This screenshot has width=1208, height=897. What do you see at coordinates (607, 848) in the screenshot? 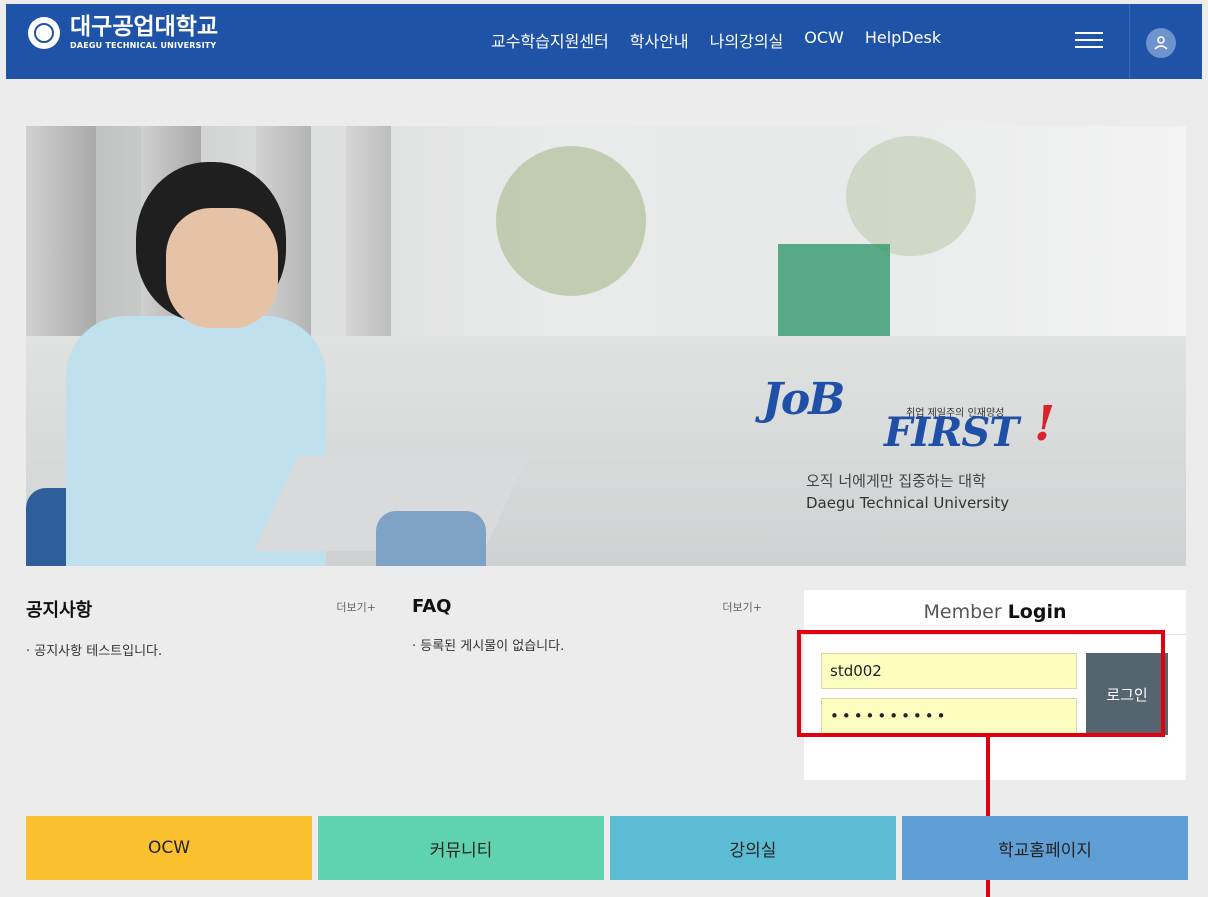
I see `quick-links: OCW 커뮤니티 강의실 학교홈페이지` at bounding box center [607, 848].